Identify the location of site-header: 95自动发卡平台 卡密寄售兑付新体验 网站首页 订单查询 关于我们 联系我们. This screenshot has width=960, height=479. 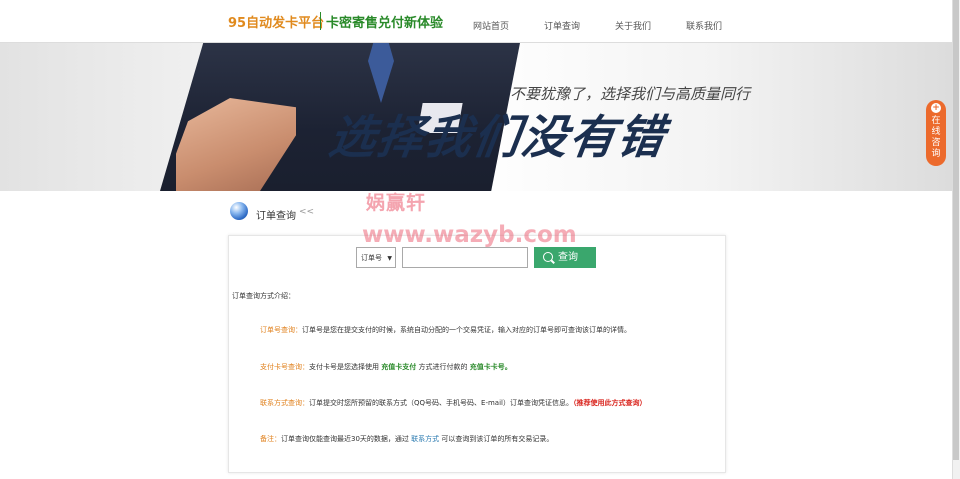
(476, 21).